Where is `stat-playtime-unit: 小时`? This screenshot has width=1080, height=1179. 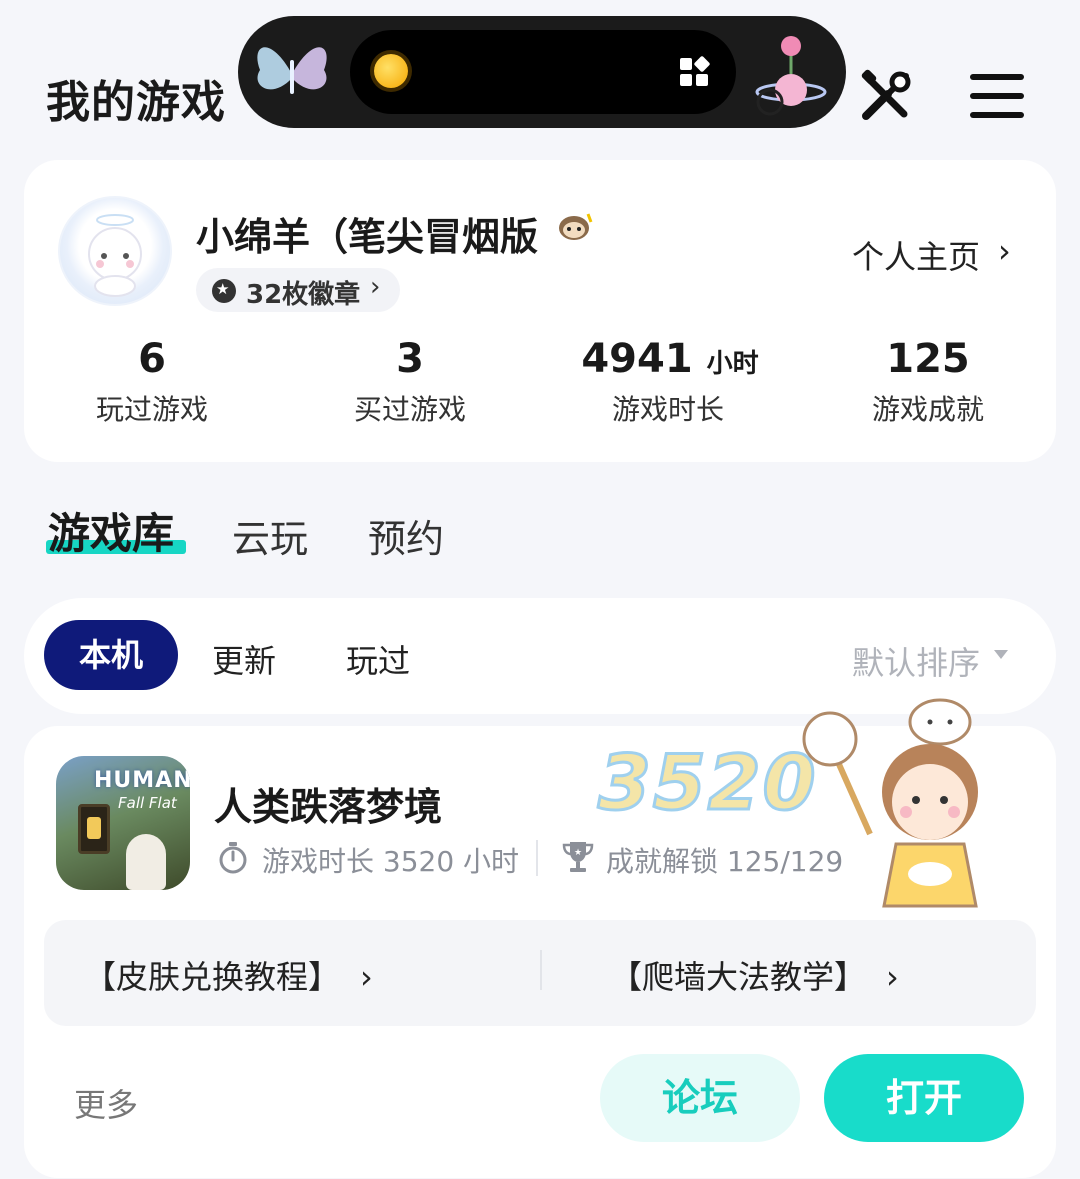
stat-playtime-unit: 小时 is located at coordinates (732, 364).